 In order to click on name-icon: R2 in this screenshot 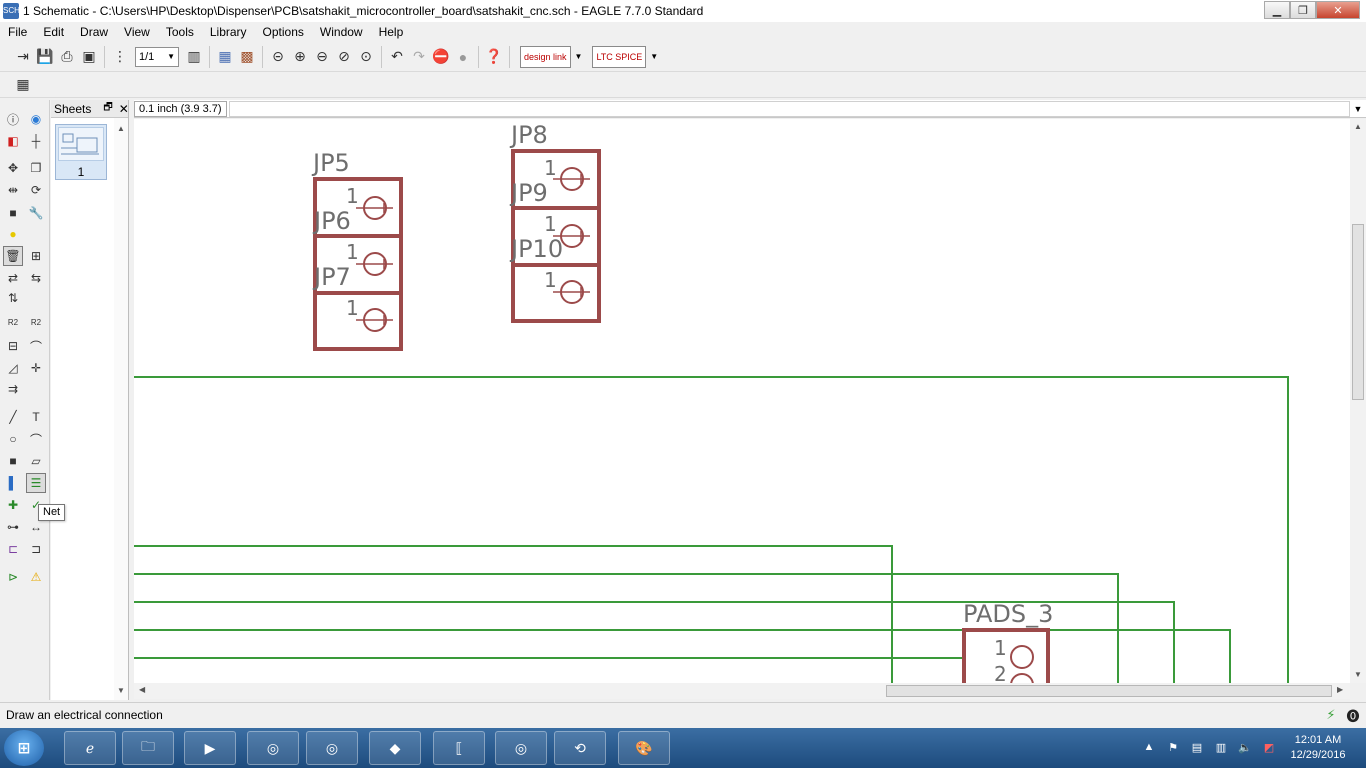, I will do `click(13, 322)`.